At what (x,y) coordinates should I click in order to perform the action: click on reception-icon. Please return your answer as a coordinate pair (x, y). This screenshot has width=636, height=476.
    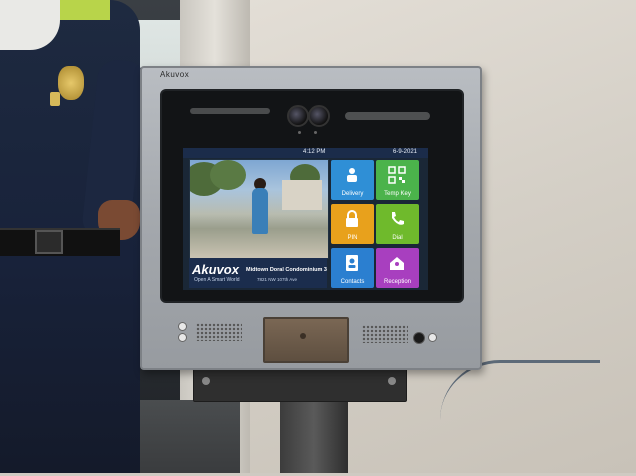
    Looking at the image, I should click on (397, 263).